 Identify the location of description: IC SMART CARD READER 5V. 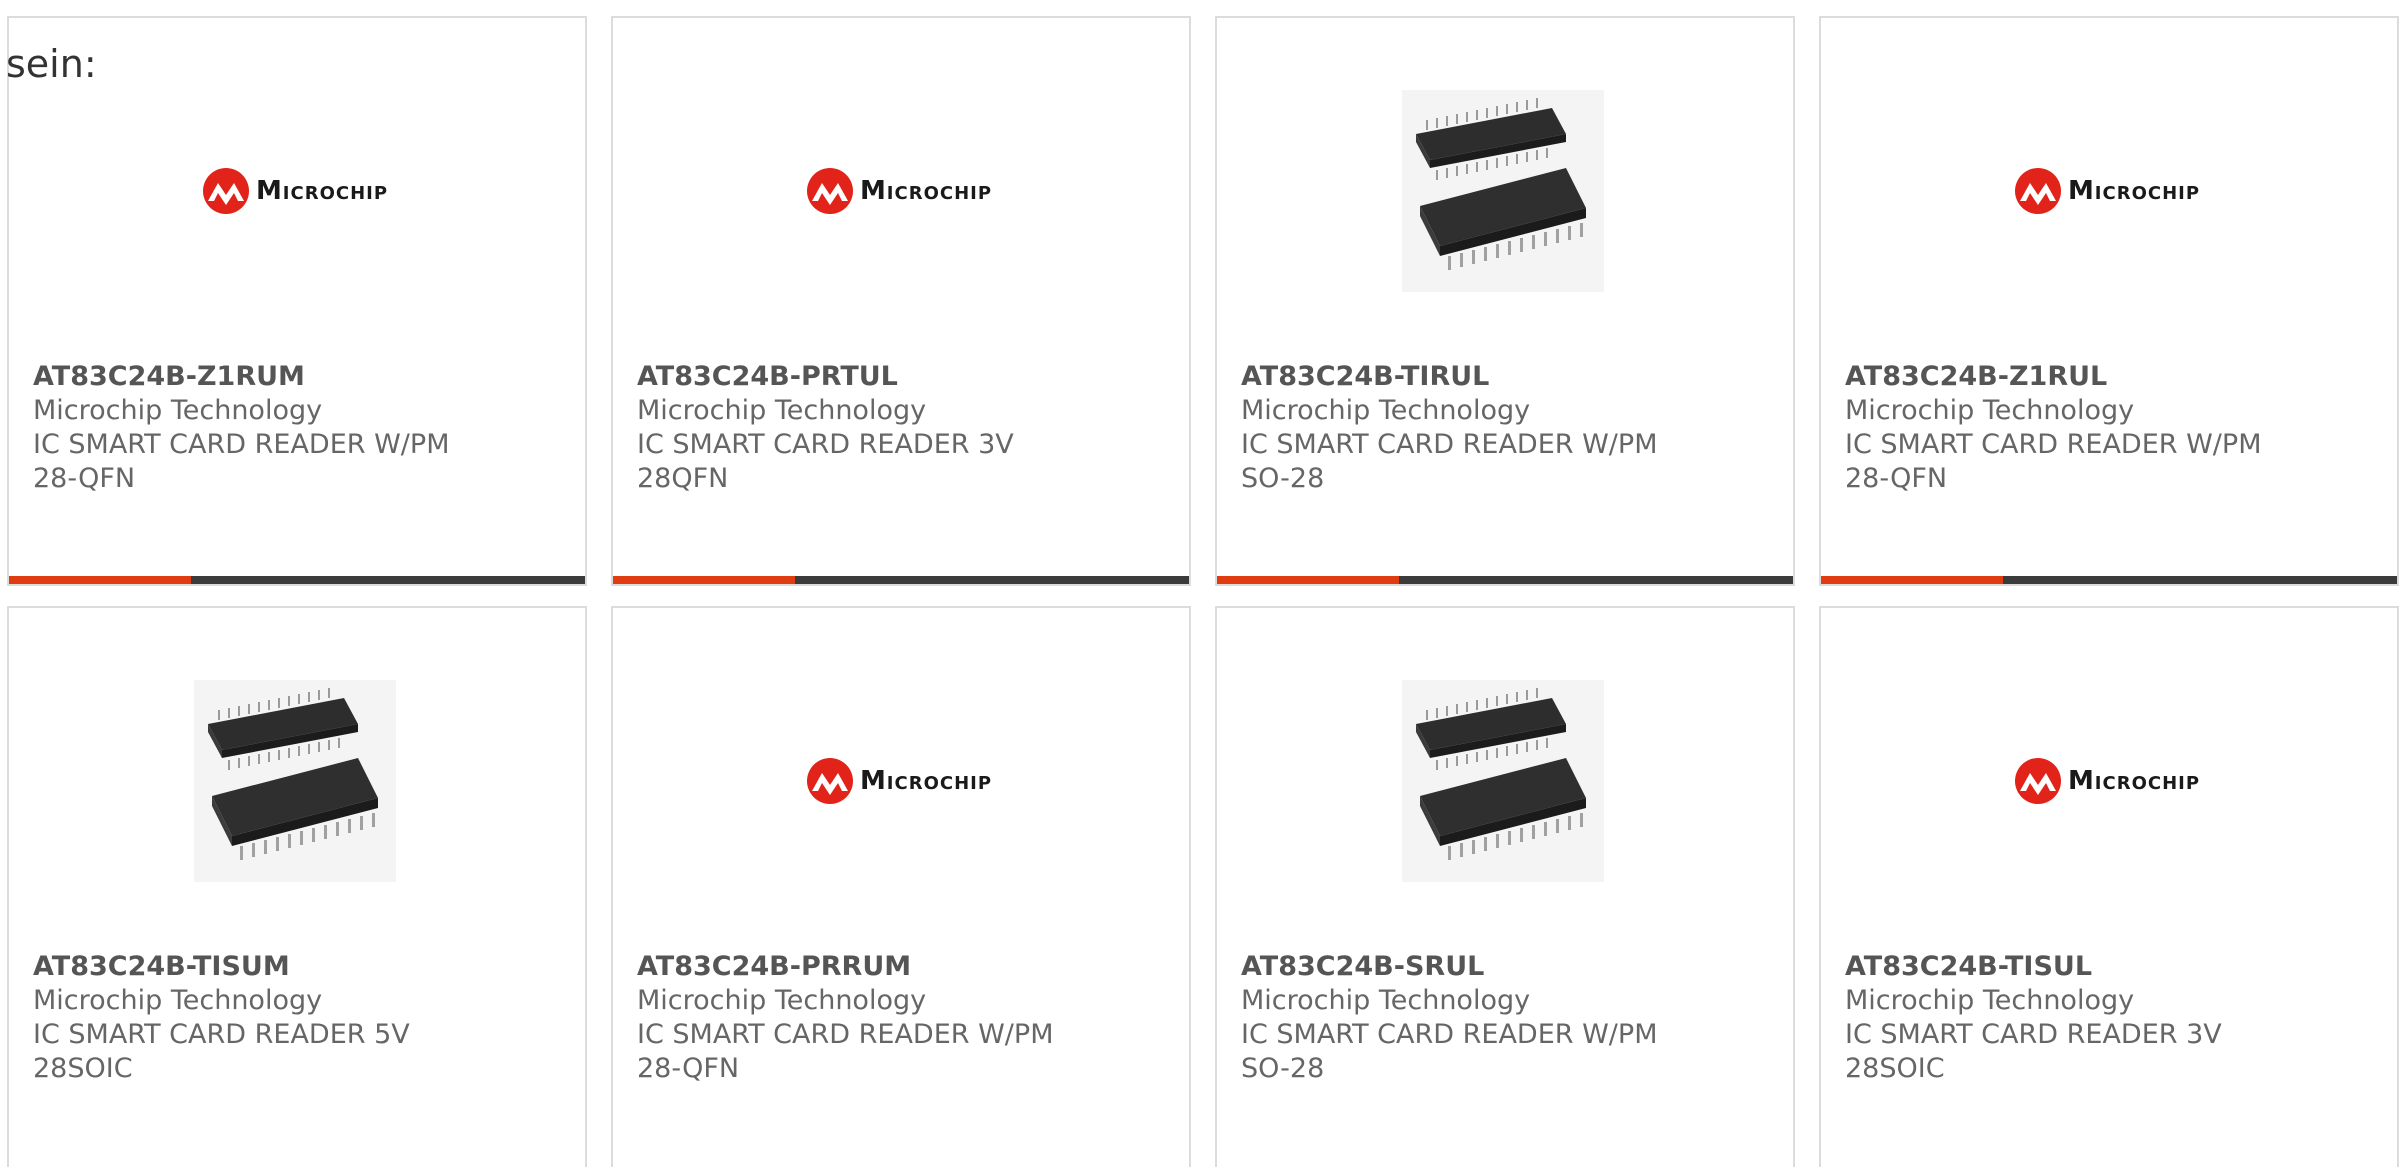
(221, 1034).